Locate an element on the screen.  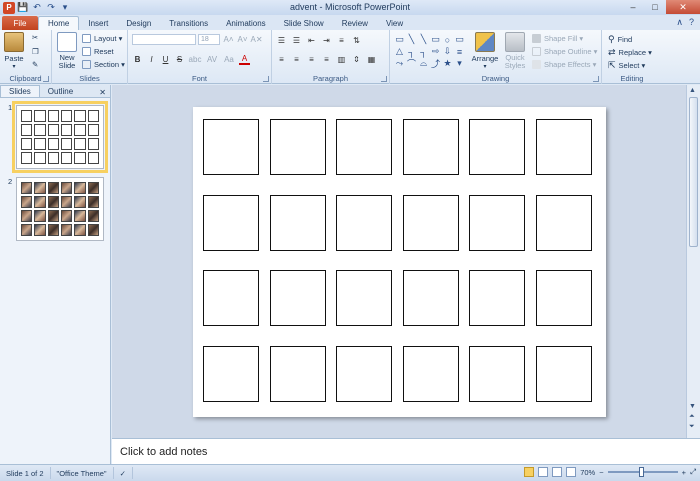
scrollbar-thumb is located at coordinates (693, 172).